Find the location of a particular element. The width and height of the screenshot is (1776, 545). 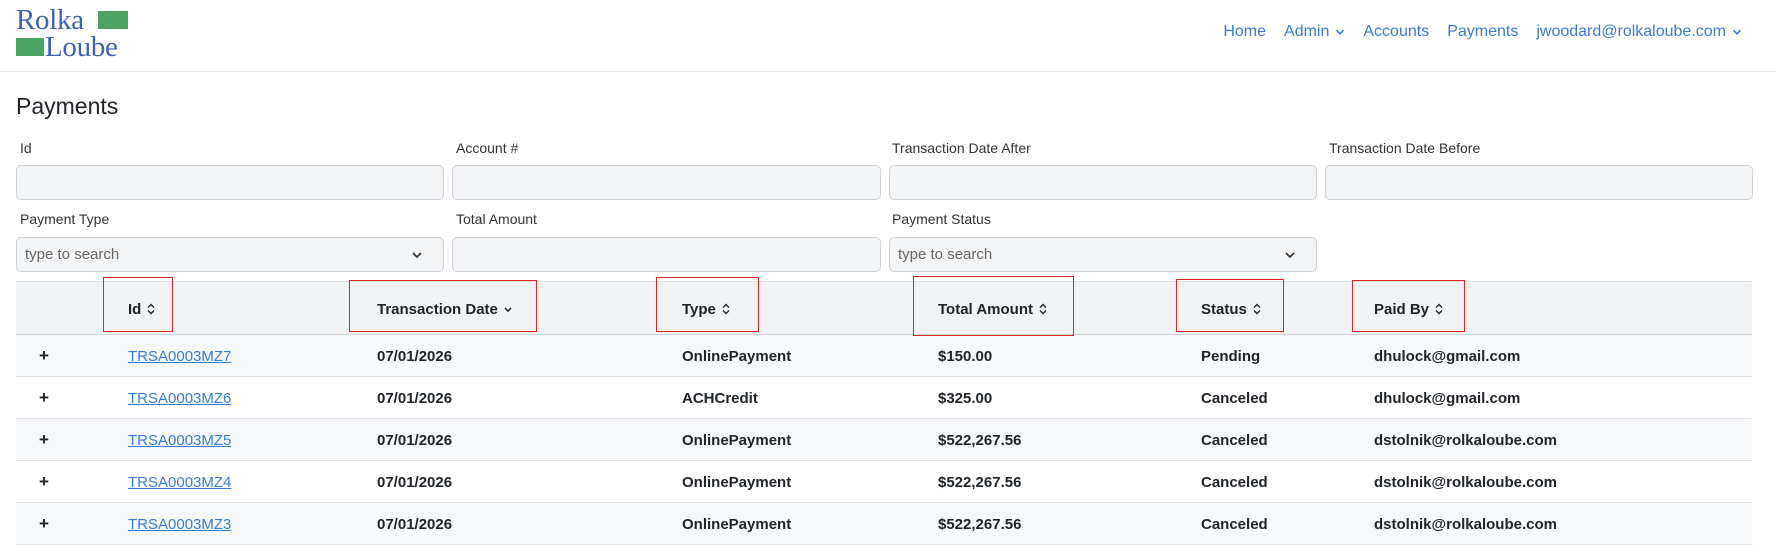

column-header-total-amount-label: Total Amount is located at coordinates (985, 309).